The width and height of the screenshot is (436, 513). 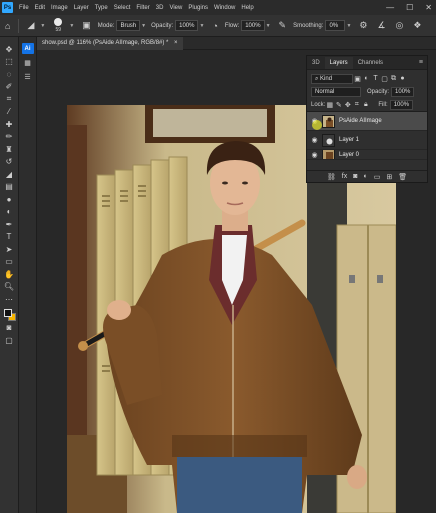 What do you see at coordinates (9, 340) in the screenshot?
I see `screen-mode-icon: ▢` at bounding box center [9, 340].